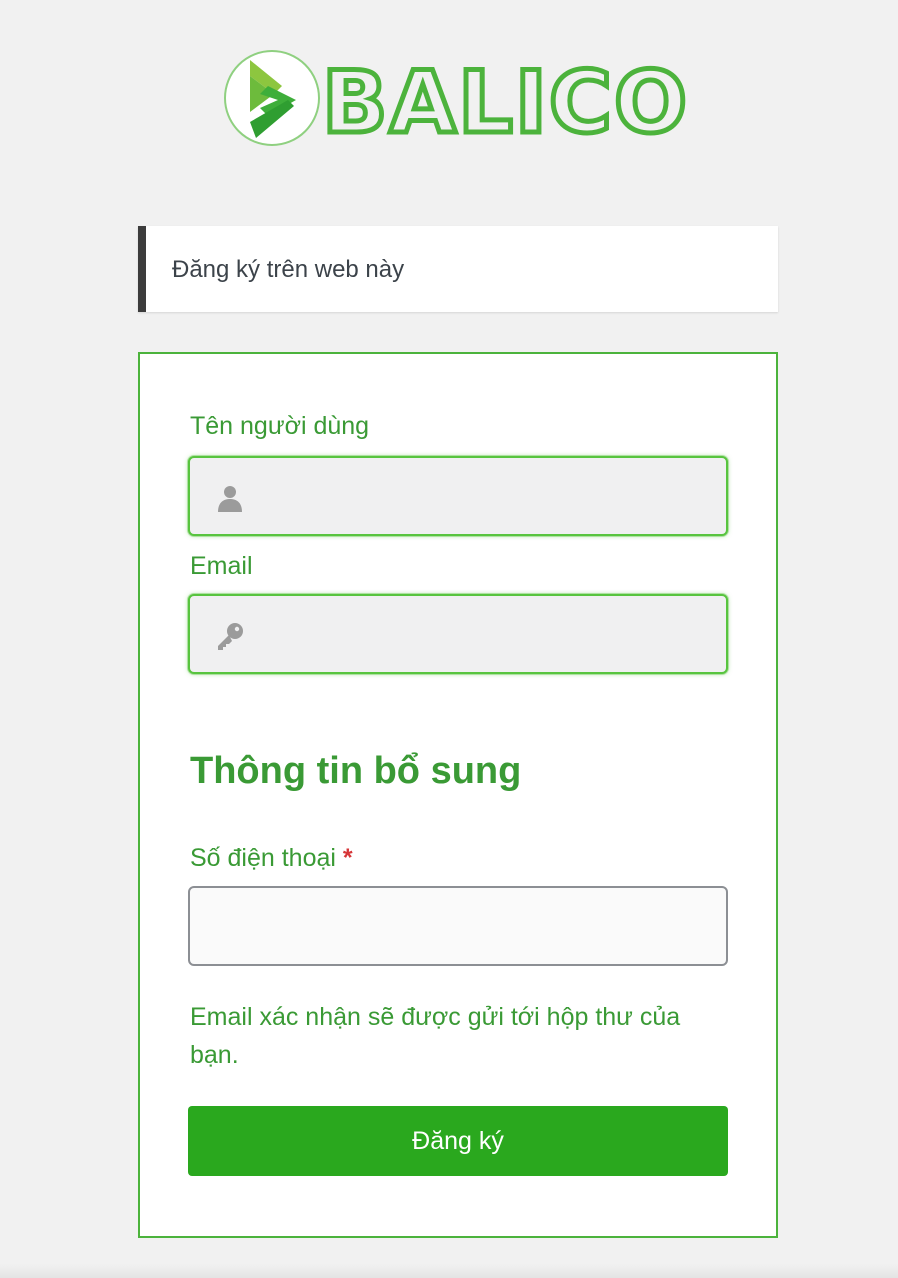 The width and height of the screenshot is (898, 1278). I want to click on email-field, so click(458, 634).